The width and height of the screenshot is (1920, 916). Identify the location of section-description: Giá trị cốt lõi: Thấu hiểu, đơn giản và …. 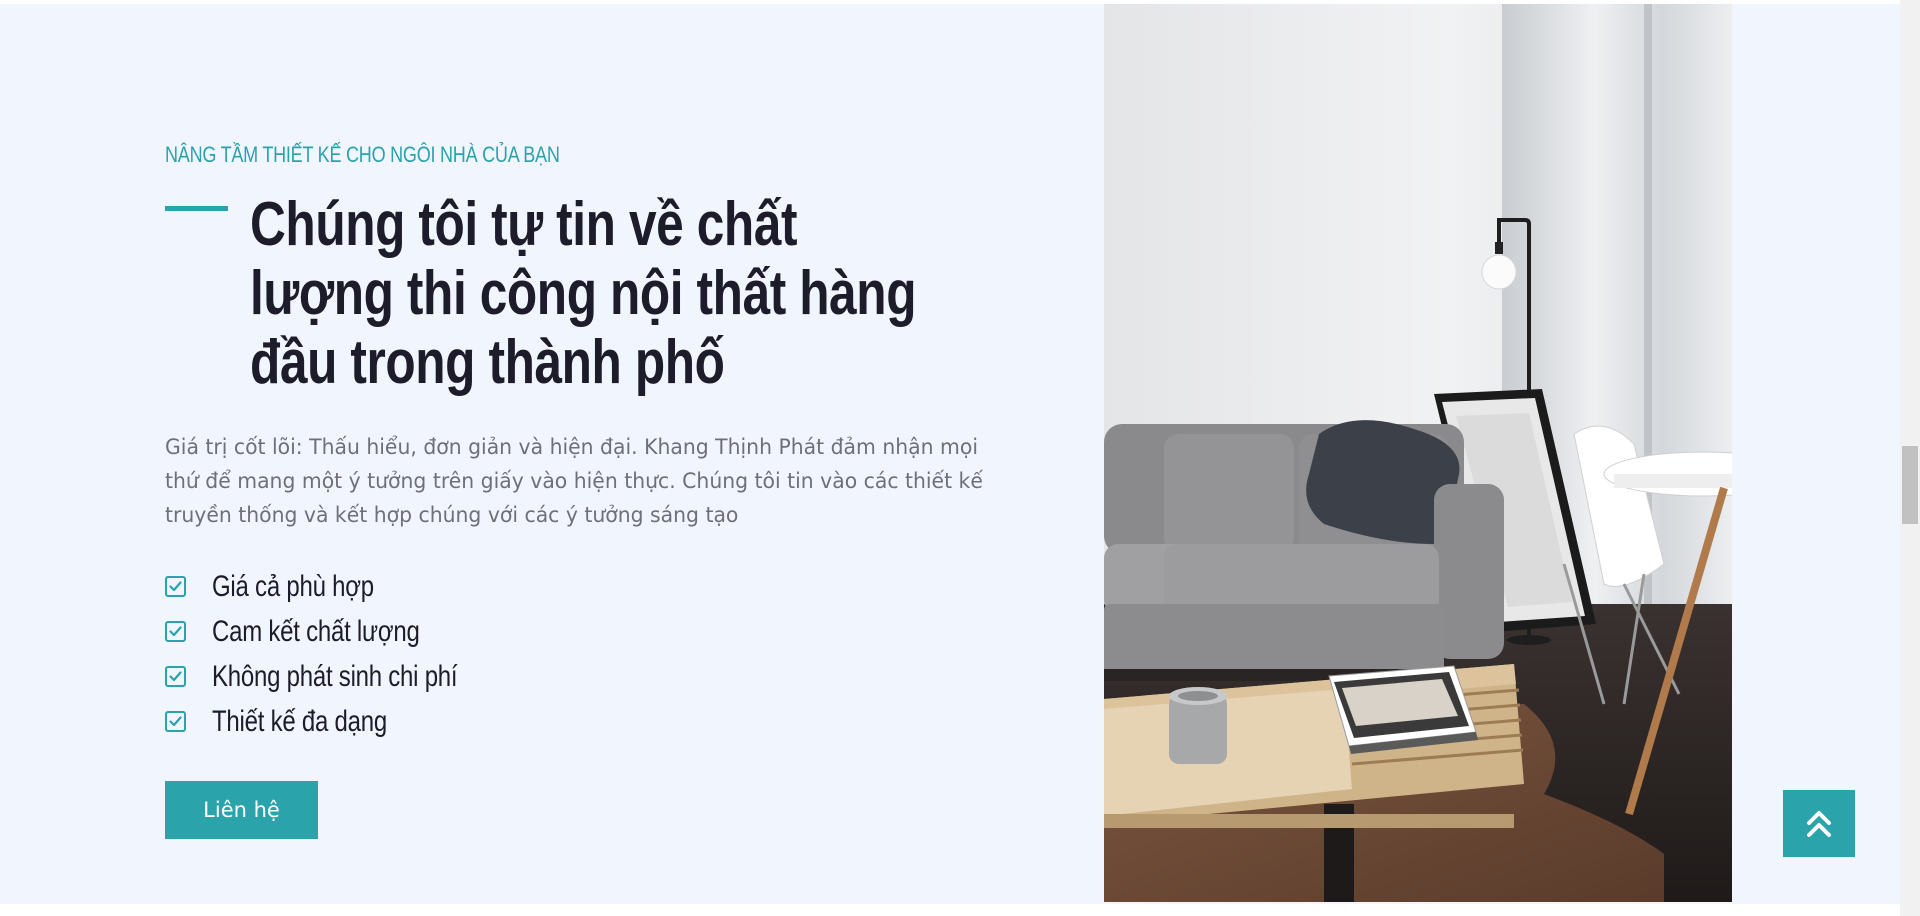
(574, 481).